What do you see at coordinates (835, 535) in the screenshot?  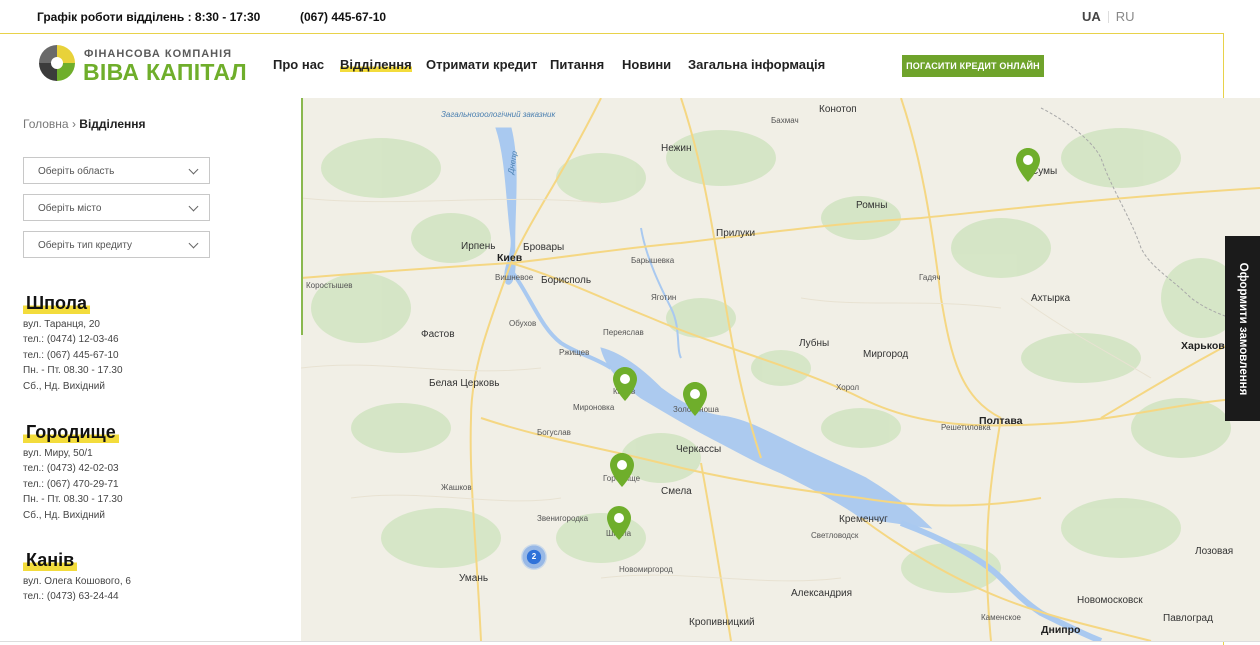 I see `map-label-town: Светловодск` at bounding box center [835, 535].